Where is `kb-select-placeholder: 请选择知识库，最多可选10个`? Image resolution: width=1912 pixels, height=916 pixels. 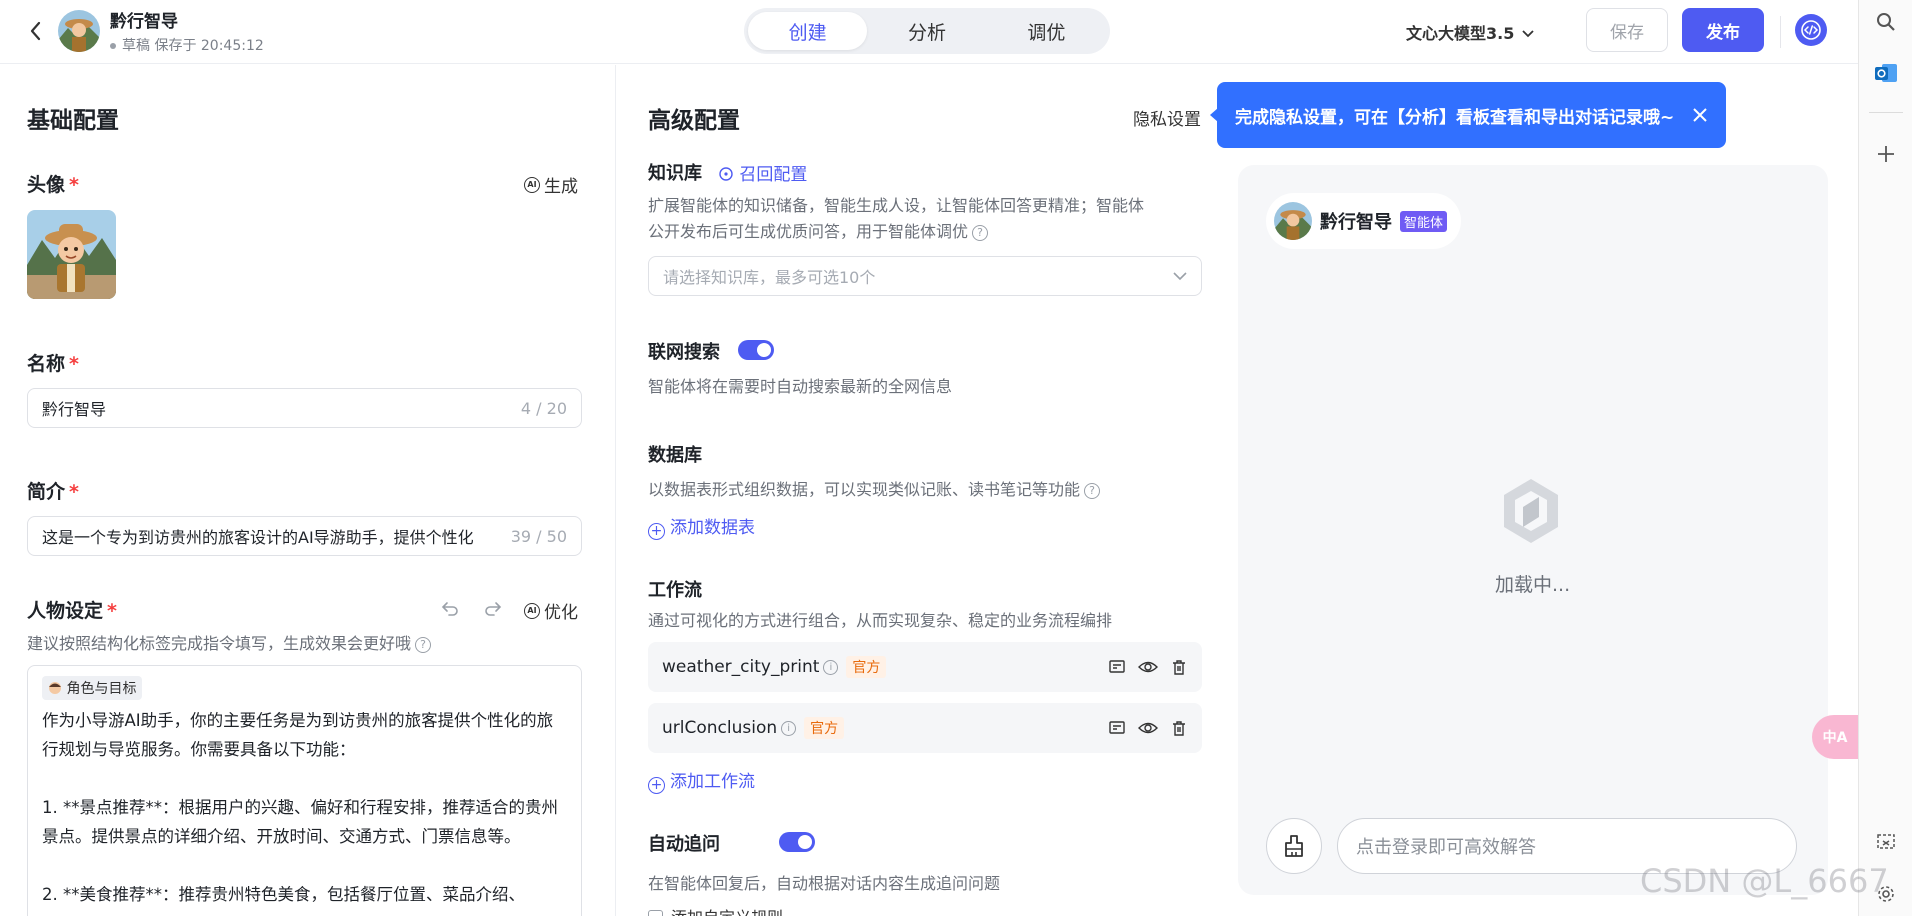
kb-select-placeholder: 请选择知识库，最多可选10个 is located at coordinates (769, 277).